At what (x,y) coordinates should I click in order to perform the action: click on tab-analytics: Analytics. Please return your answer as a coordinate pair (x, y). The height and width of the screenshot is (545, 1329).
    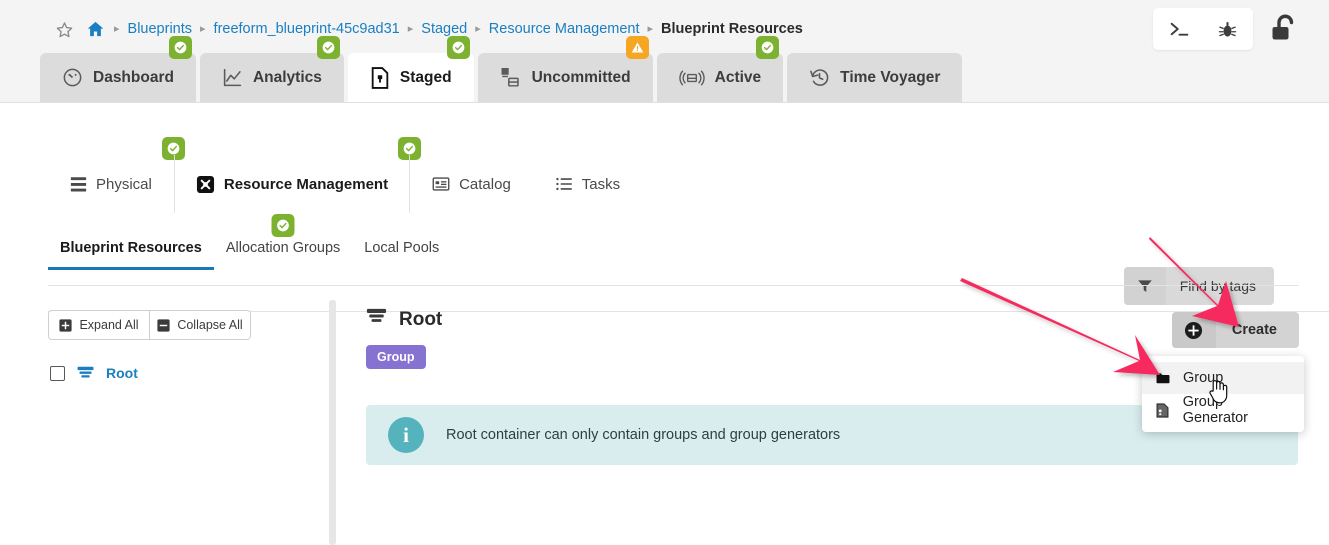
    Looking at the image, I should click on (271, 69).